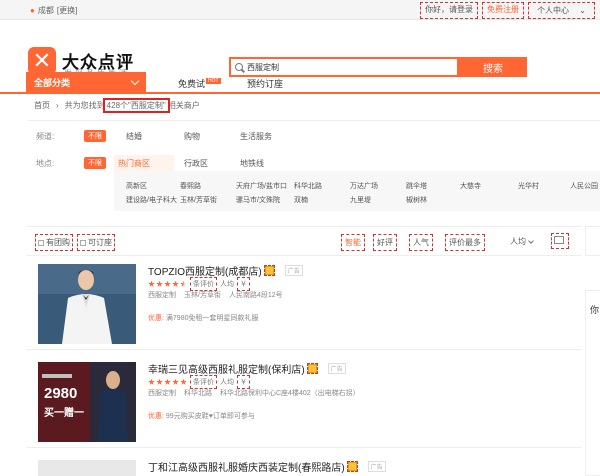 The height and width of the screenshot is (476, 600). What do you see at coordinates (151, 200) in the screenshot?
I see `area-option: 建设路/电子科大` at bounding box center [151, 200].